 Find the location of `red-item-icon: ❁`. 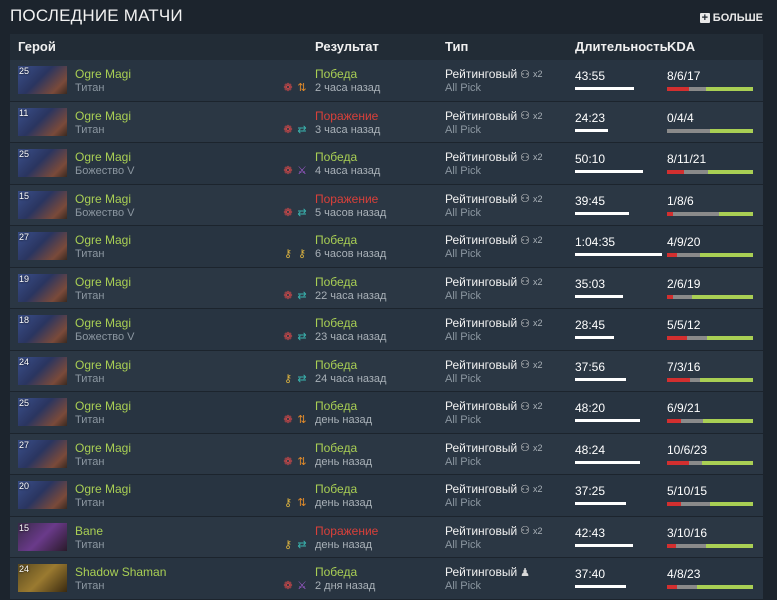

red-item-icon: ❁ is located at coordinates (288, 212).